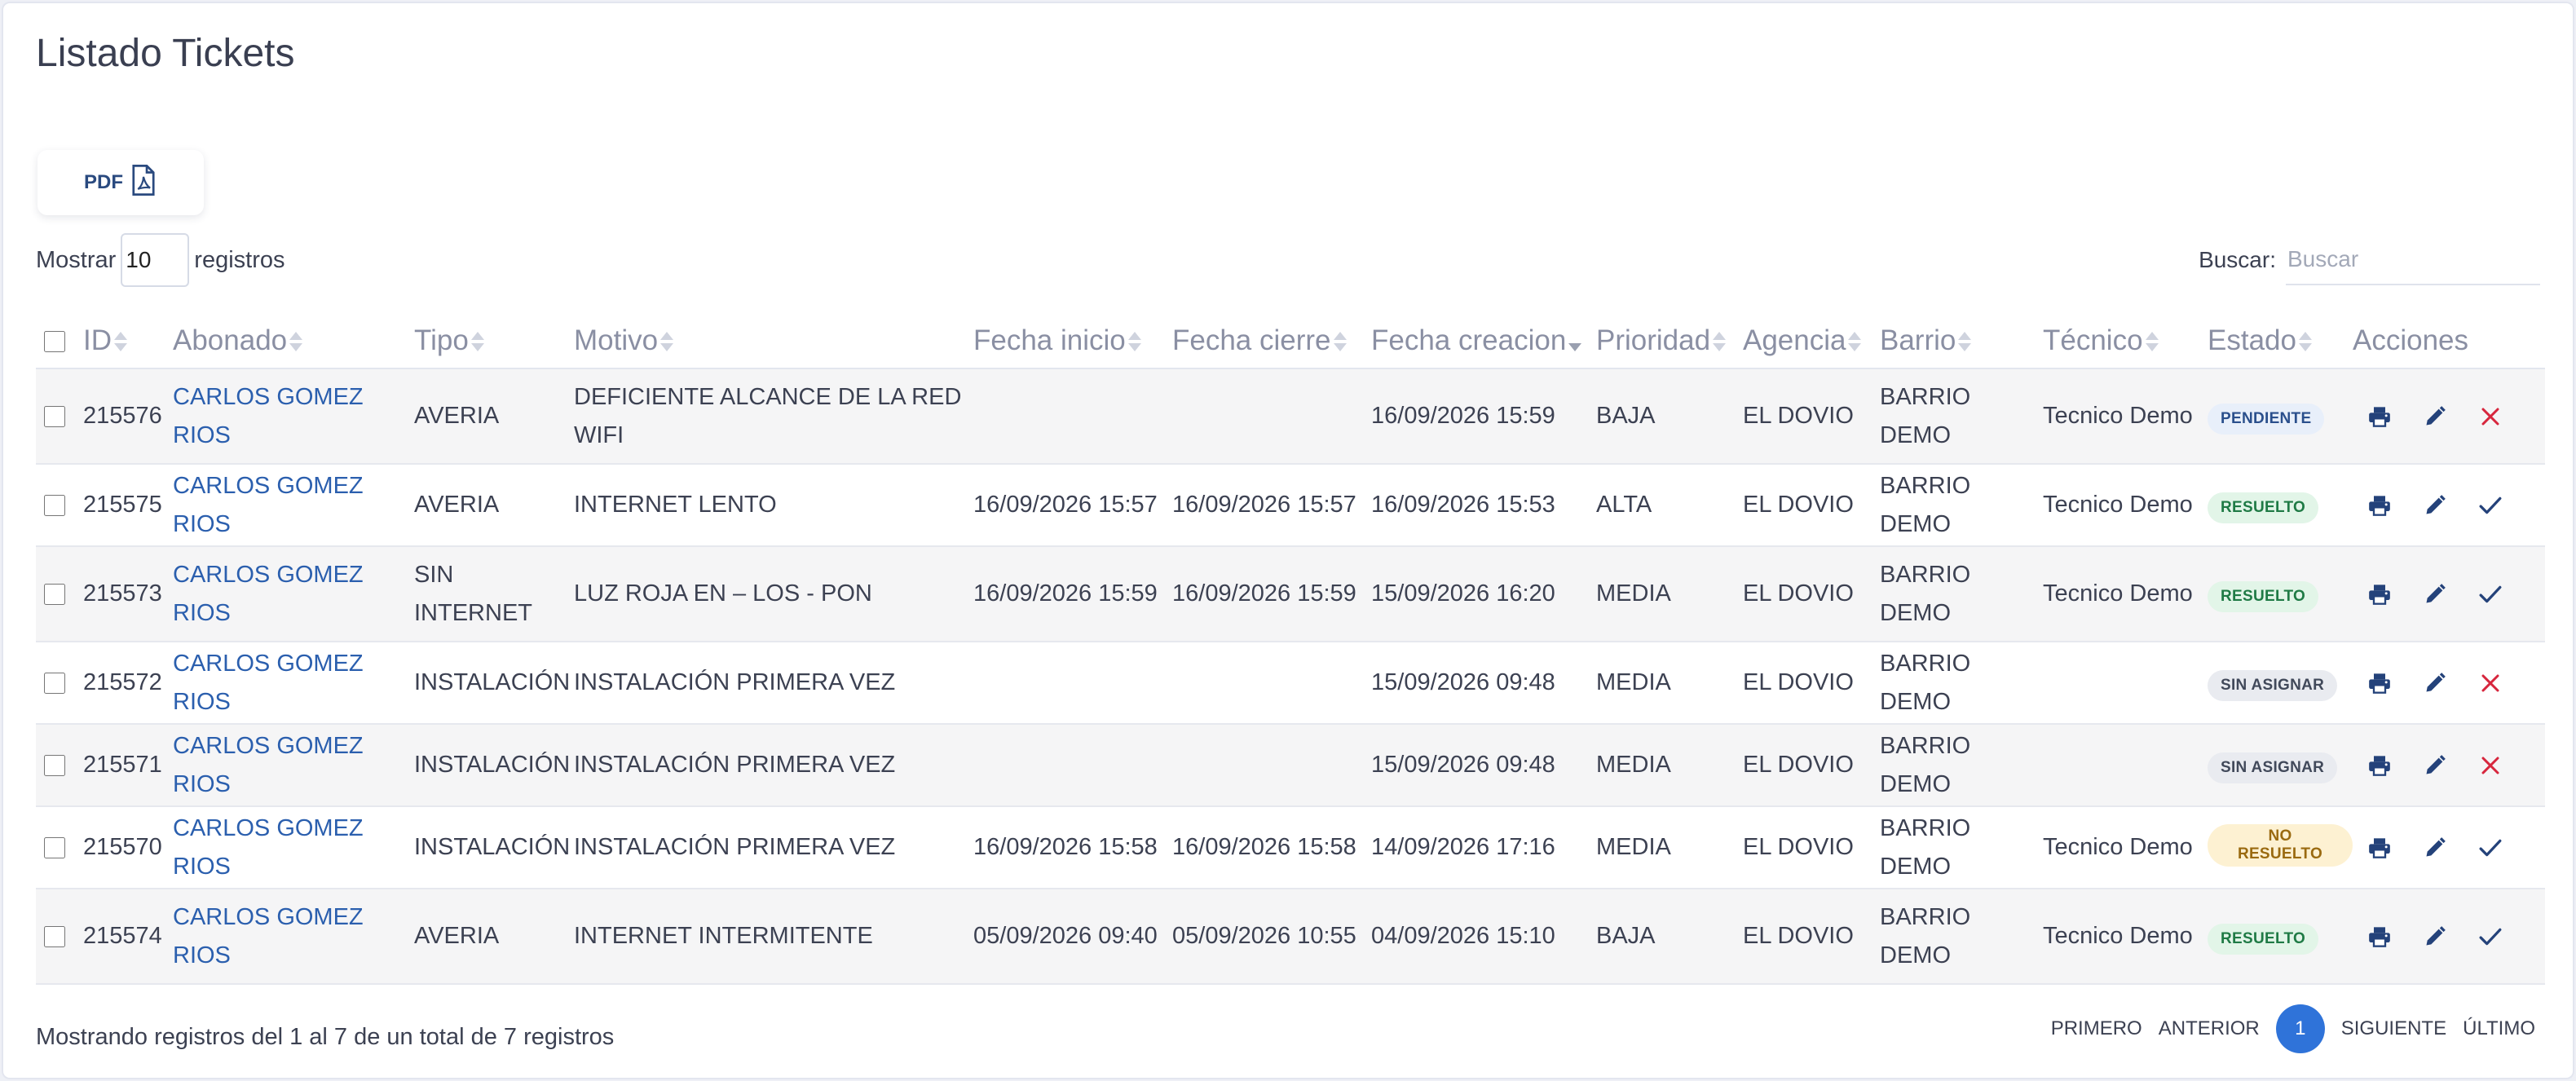 The width and height of the screenshot is (2576, 1081). I want to click on search-input, so click(2413, 260).